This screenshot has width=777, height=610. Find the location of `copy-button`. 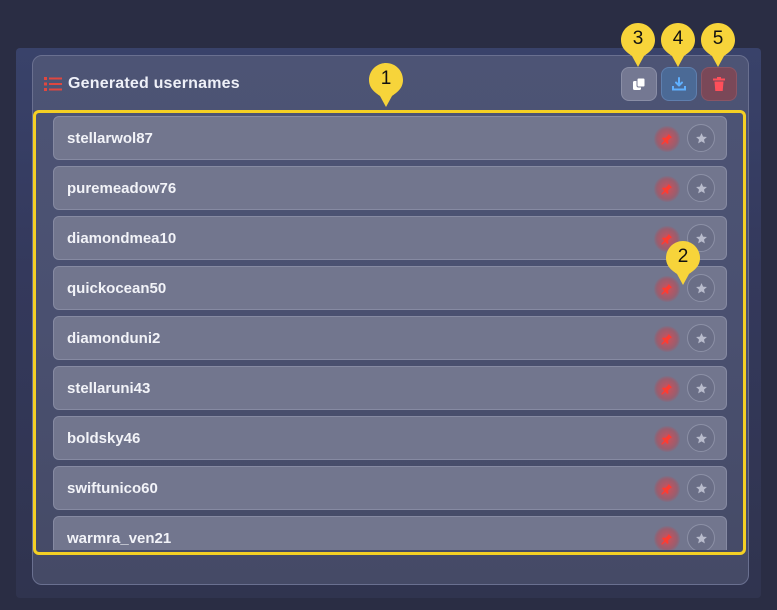

copy-button is located at coordinates (639, 84).